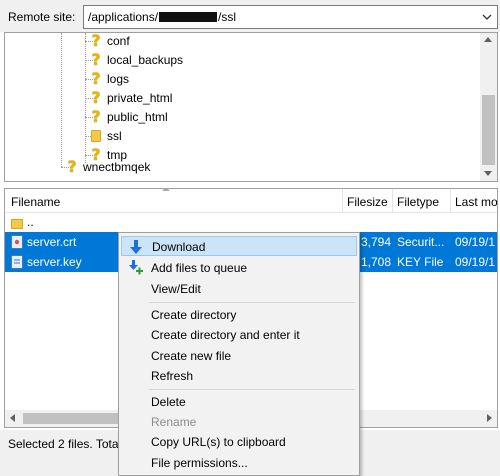  Describe the element at coordinates (487, 17) in the screenshot. I see `chevron-down-icon` at that location.